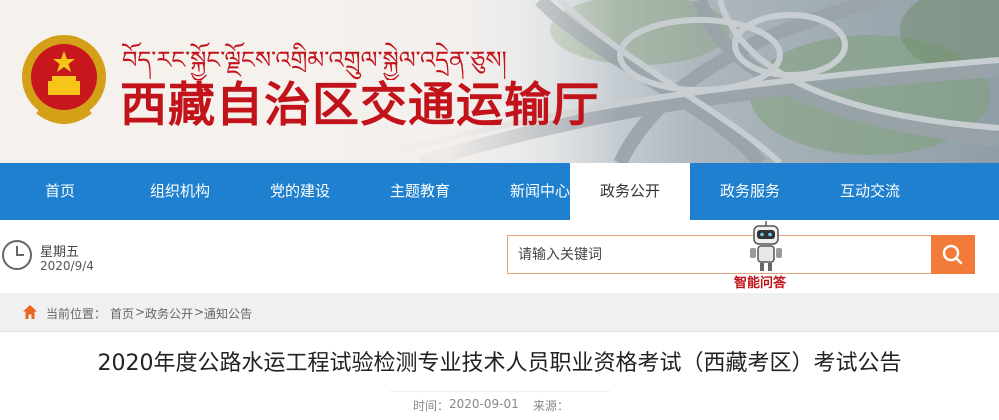 The width and height of the screenshot is (999, 420). Describe the element at coordinates (60, 252) in the screenshot. I see `weekday: 星期五` at that location.